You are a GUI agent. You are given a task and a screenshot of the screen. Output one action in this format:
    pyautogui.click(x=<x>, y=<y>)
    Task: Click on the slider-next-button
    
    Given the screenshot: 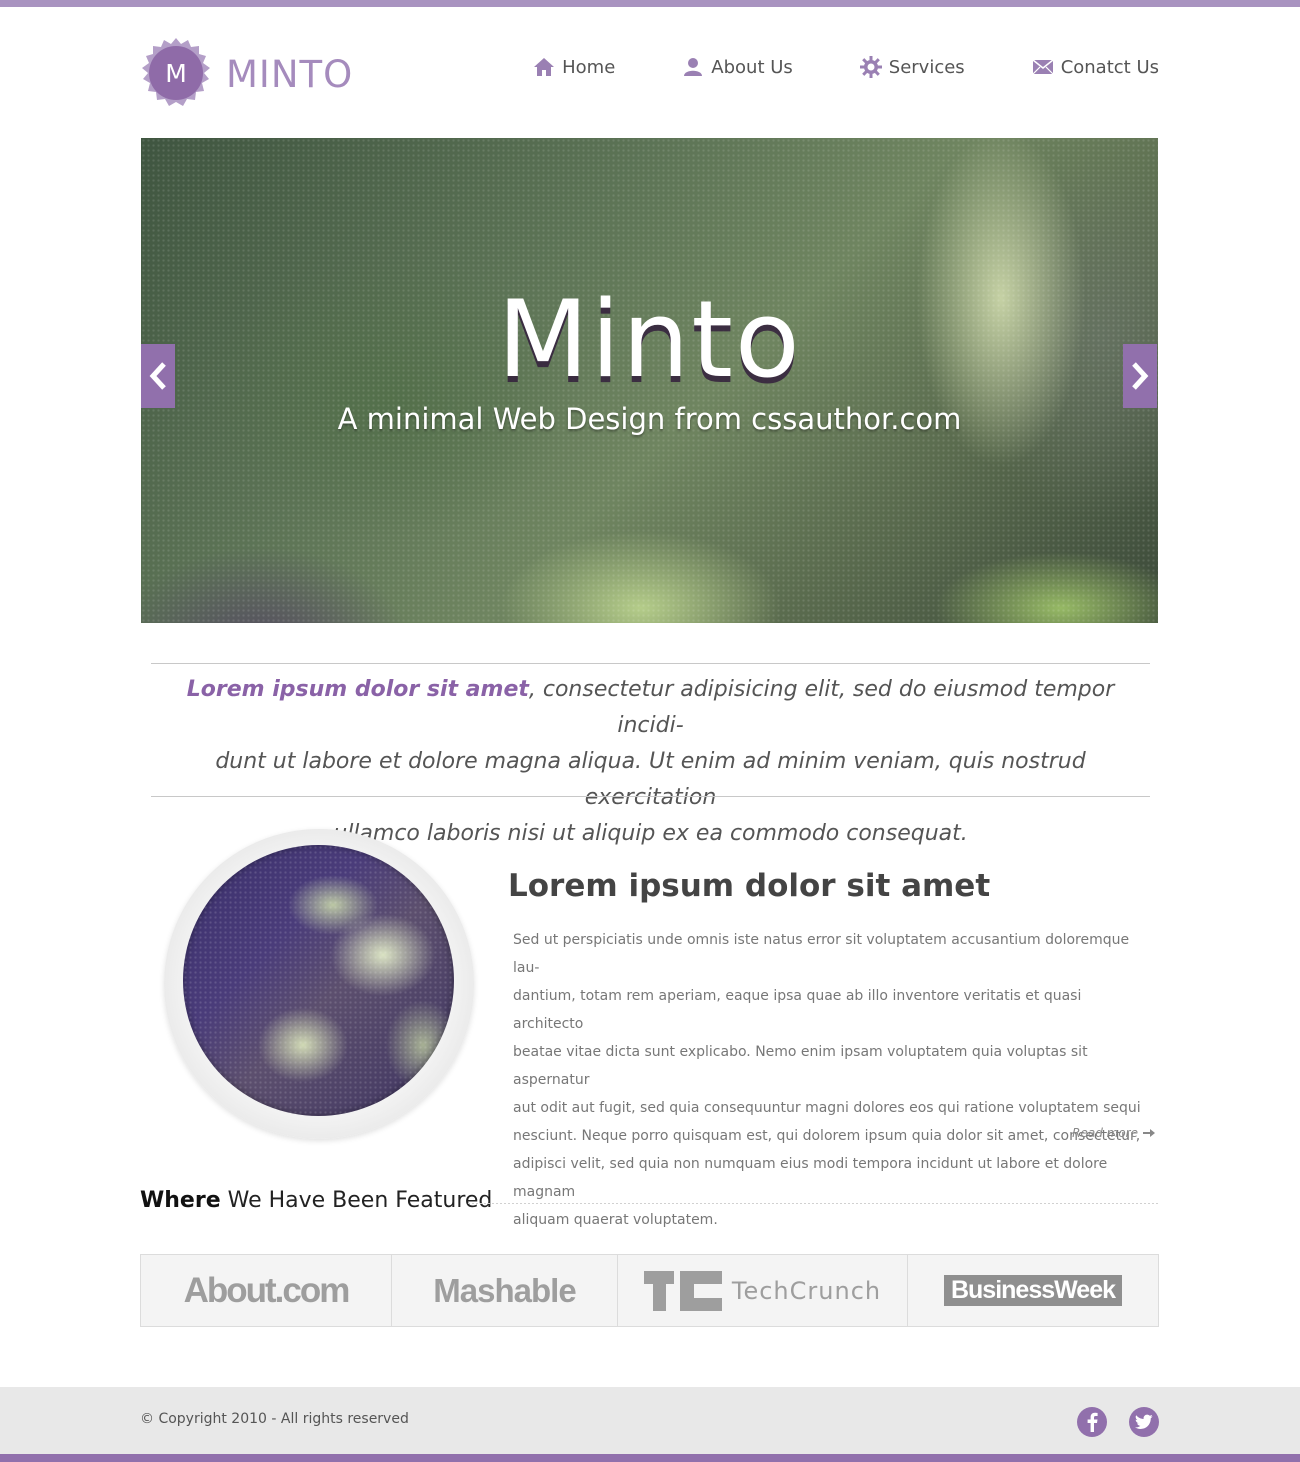 What is the action you would take?
    pyautogui.click(x=1140, y=376)
    